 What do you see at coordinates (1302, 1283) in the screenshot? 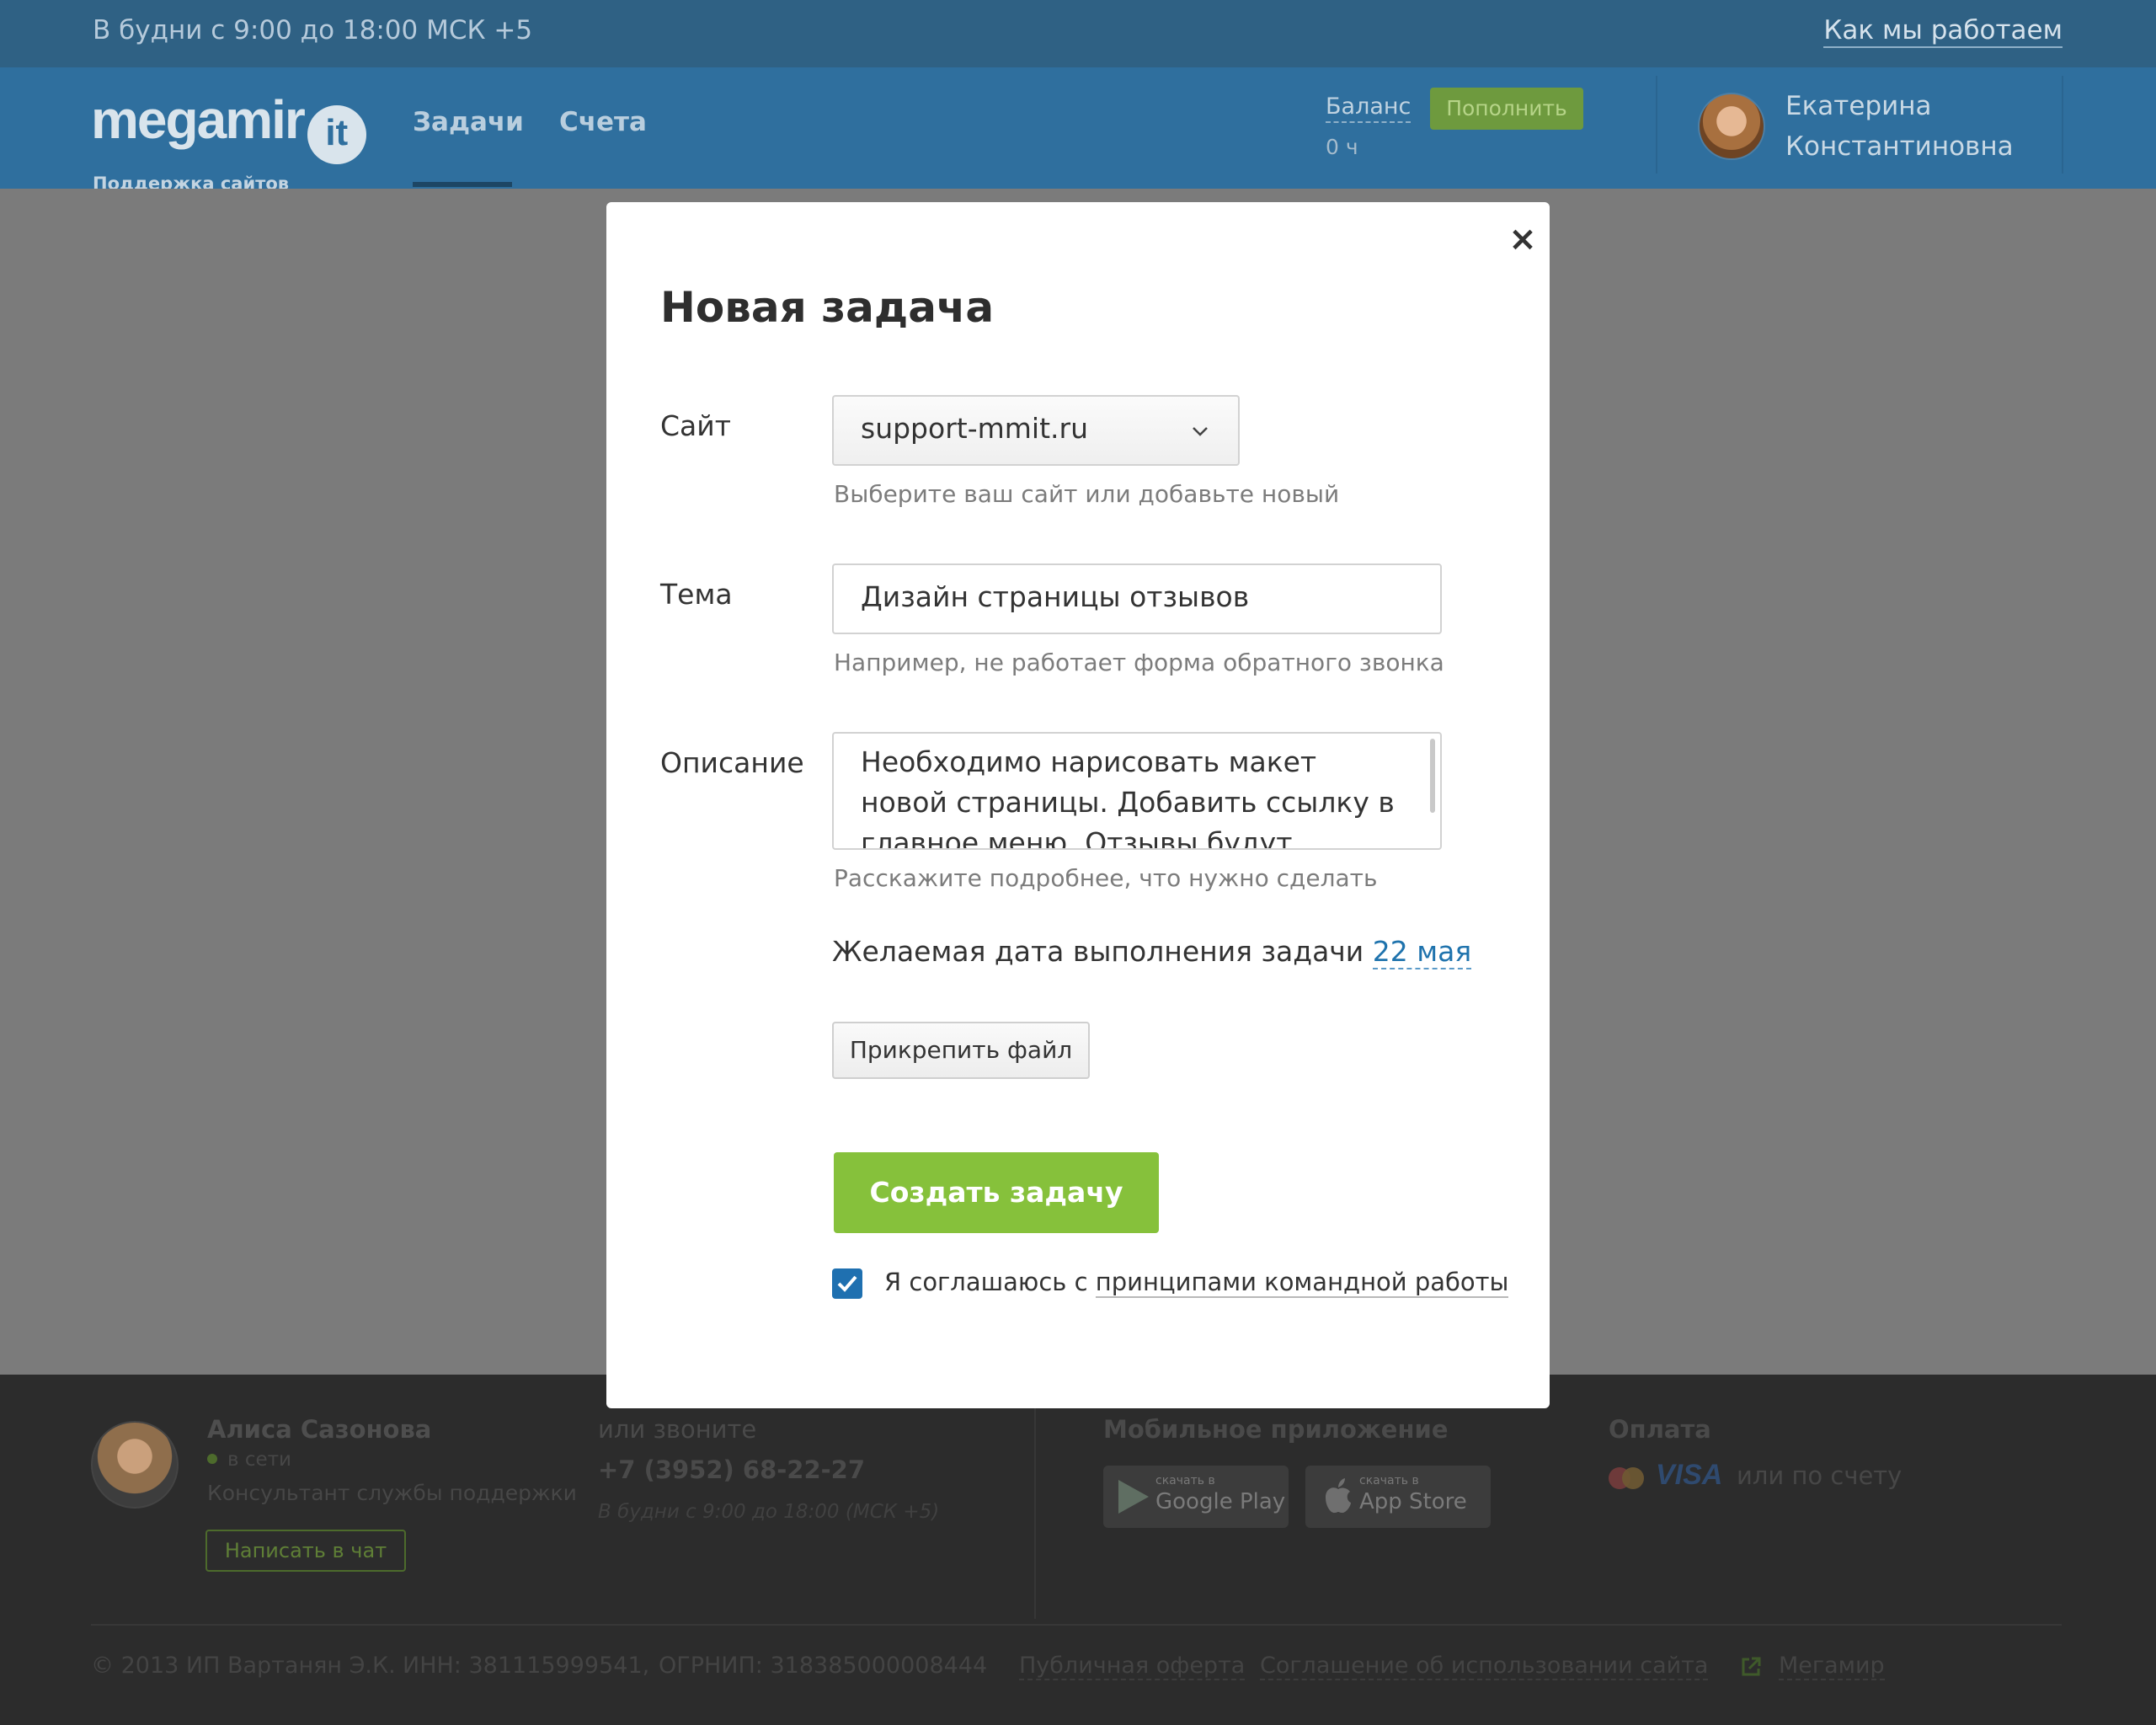
I see `teamwork-principles-link: принципами командной работы` at bounding box center [1302, 1283].